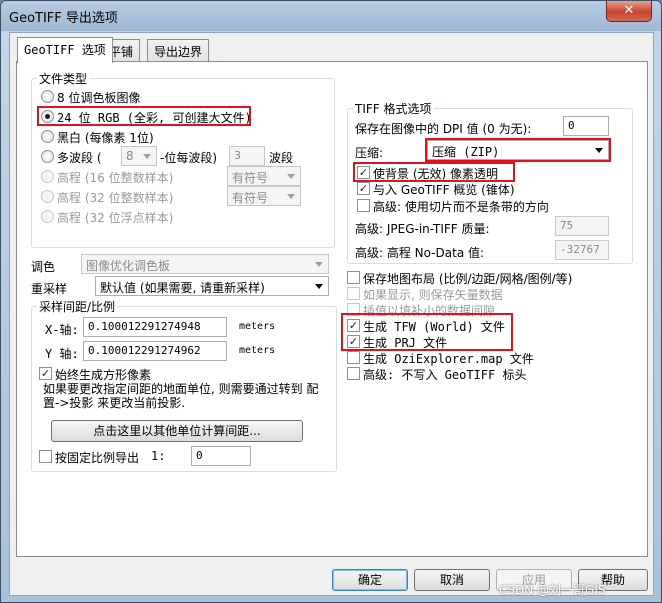  What do you see at coordinates (461, 207) in the screenshot?
I see `advanced-tiles-label: 高级: 使用切片而不是条带的方向` at bounding box center [461, 207].